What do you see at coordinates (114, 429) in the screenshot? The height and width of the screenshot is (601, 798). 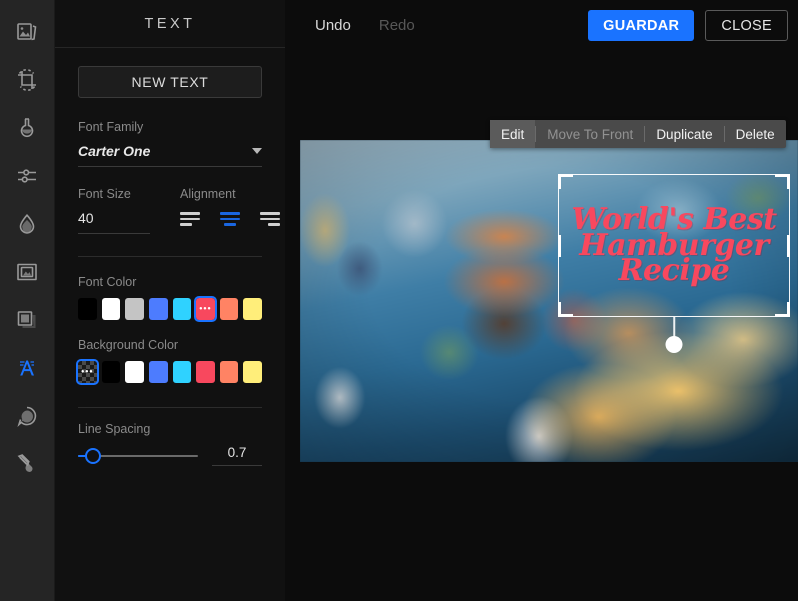 I see `line-spacing-label: Line Spacing` at bounding box center [114, 429].